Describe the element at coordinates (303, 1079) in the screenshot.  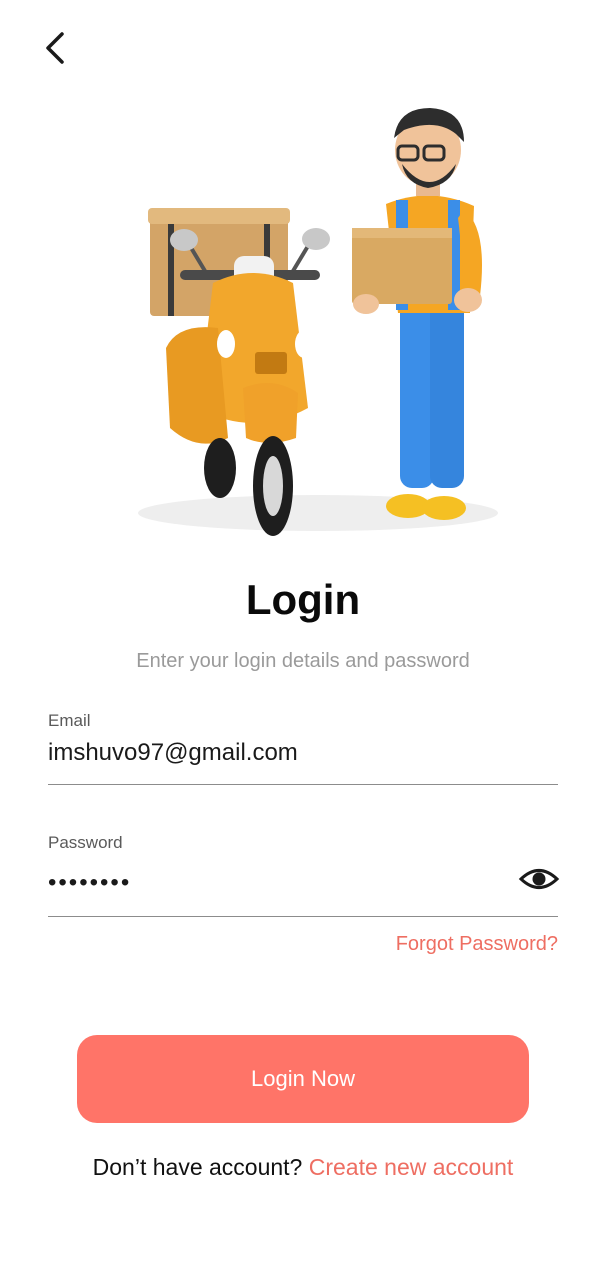
I see `login-button: Login Now` at that location.